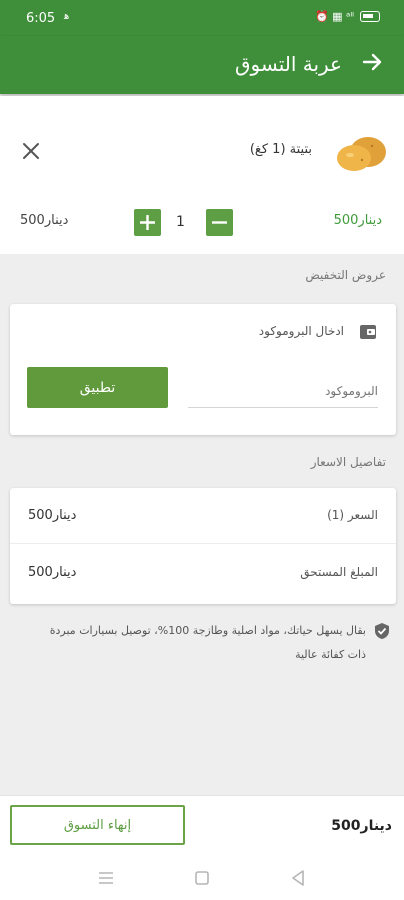 This screenshot has height=900, width=404. Describe the element at coordinates (52, 515) in the screenshot. I see `price-row-value: 500دينار` at that location.